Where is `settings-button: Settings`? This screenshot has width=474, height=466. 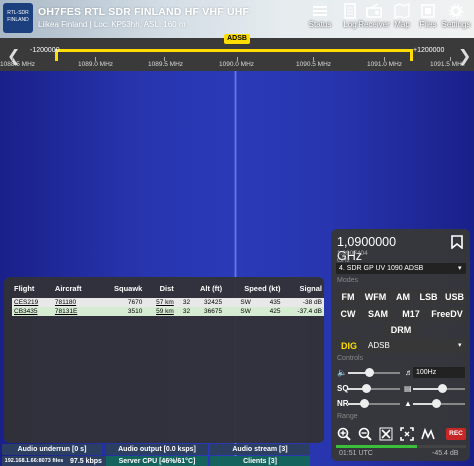
settings-button: Settings is located at coordinates (456, 19).